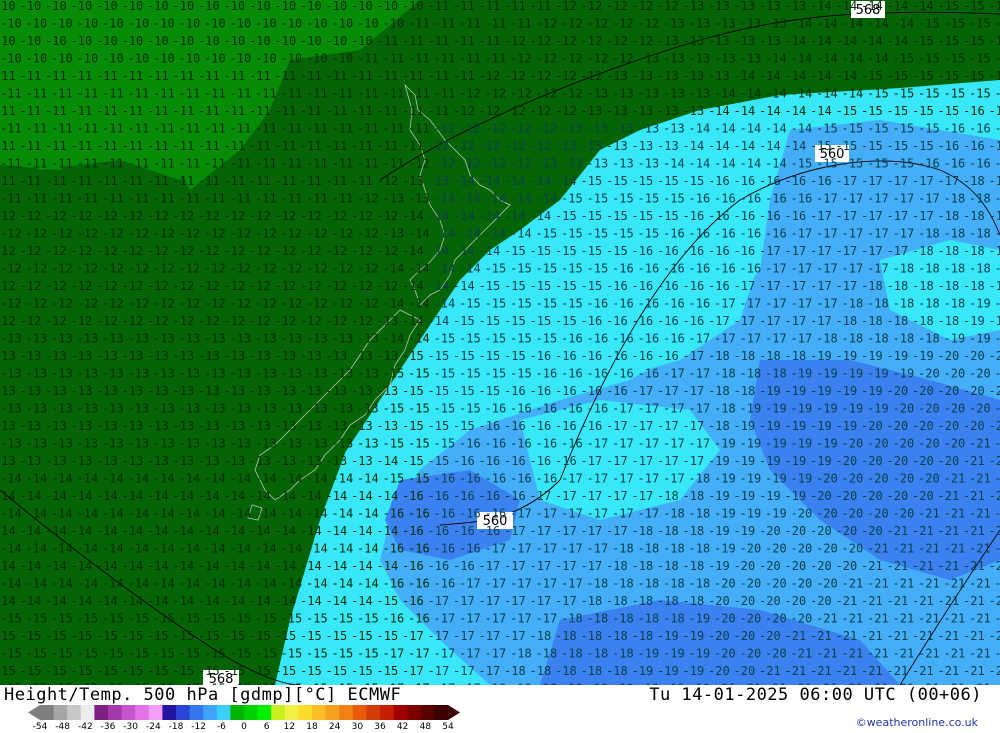  I want to click on credit-link: ©weatheronline.co.uk, so click(917, 722).